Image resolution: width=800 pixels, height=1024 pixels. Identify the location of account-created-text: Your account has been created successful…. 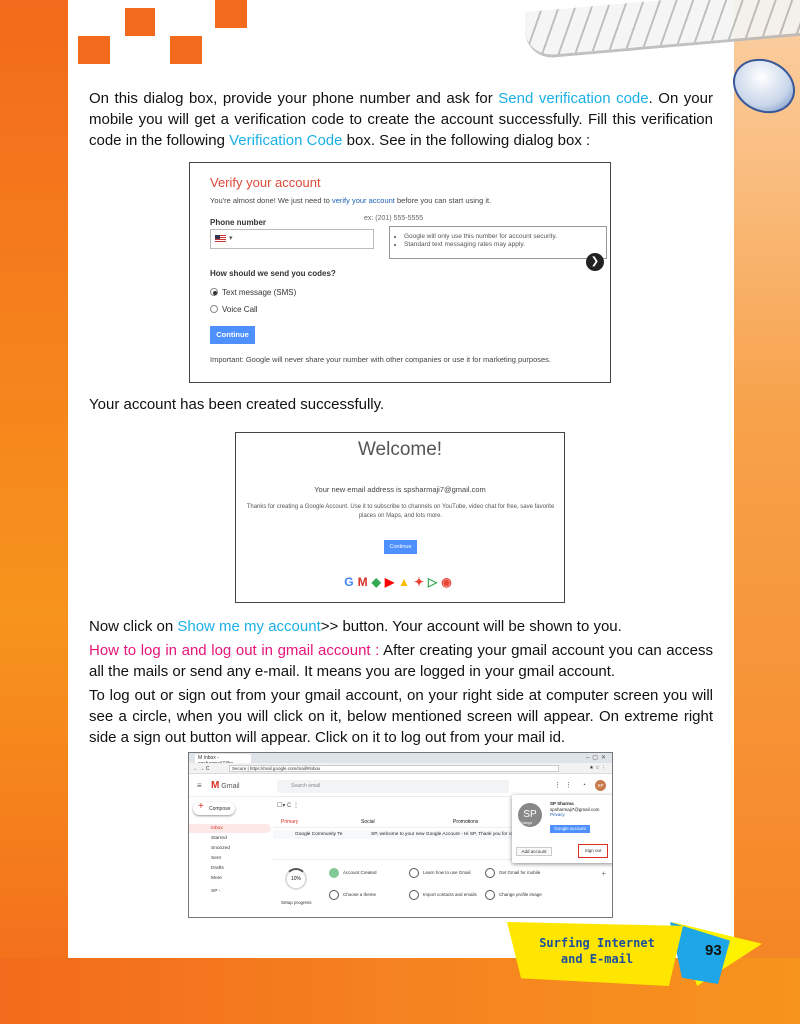
(237, 404).